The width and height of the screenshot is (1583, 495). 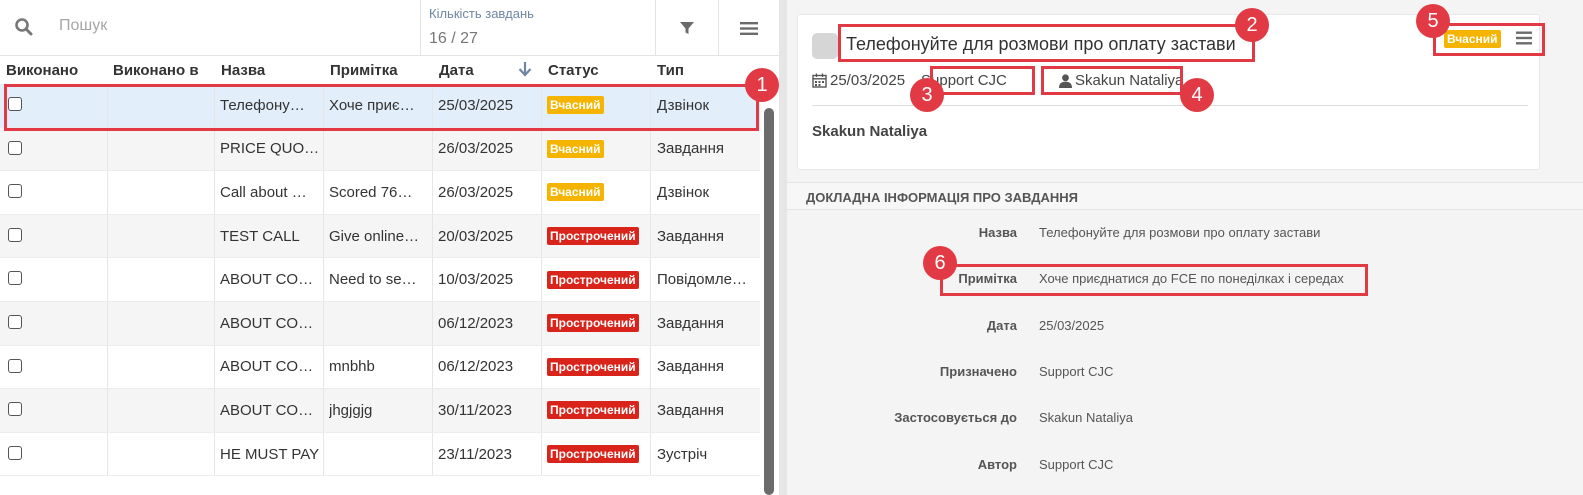 I want to click on task-count: Кількість завдань 16 / 27, so click(x=537, y=28).